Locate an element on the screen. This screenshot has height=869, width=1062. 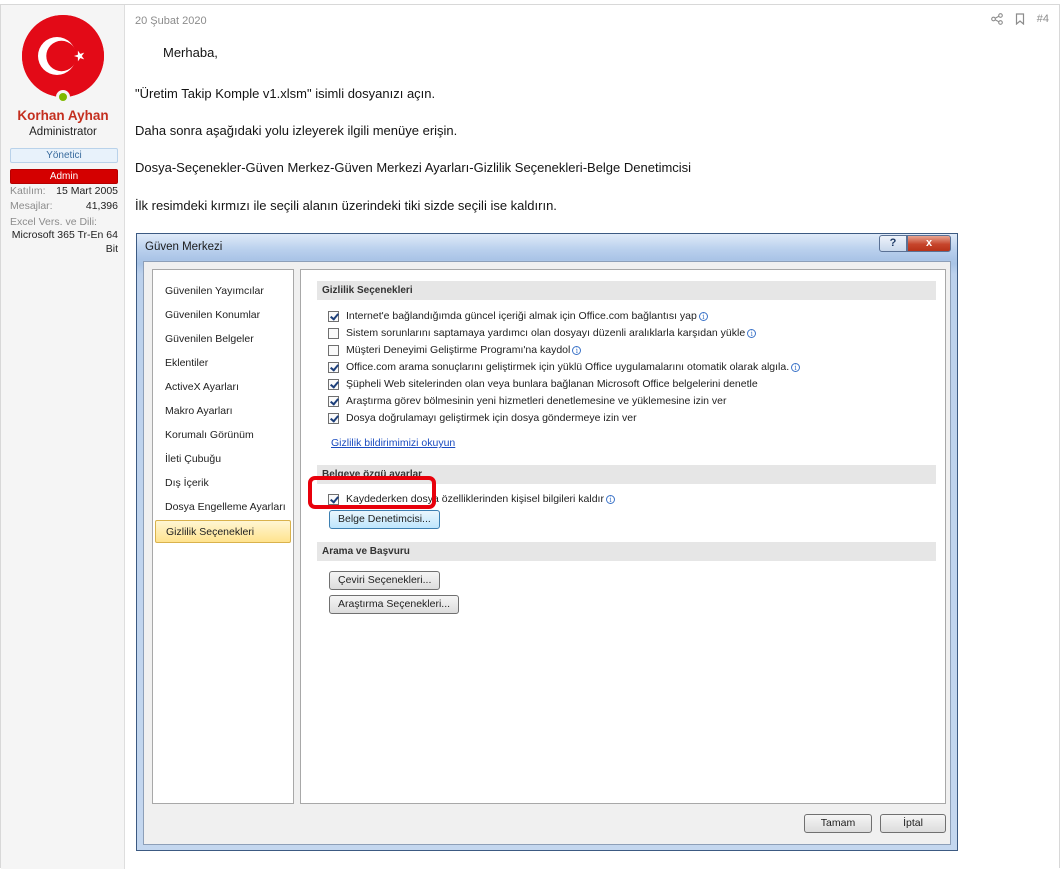
titlebar-buttons: ? x is located at coordinates (915, 243).